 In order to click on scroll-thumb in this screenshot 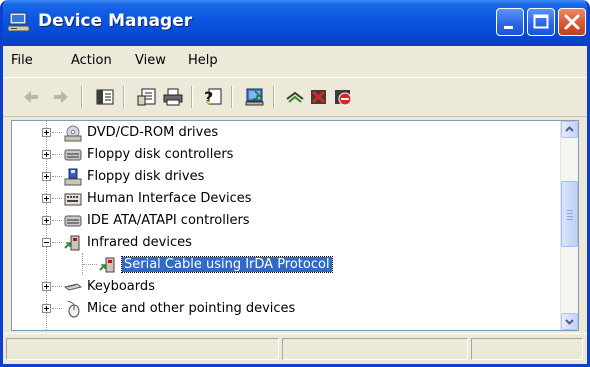, I will do `click(569, 214)`.